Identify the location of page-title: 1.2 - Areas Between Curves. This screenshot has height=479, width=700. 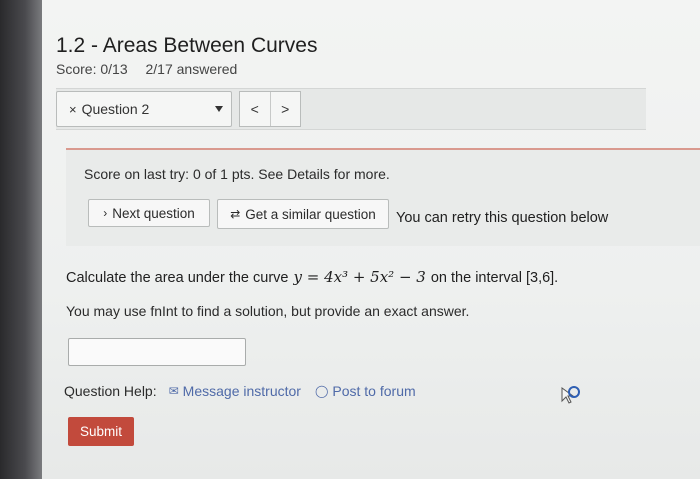
(187, 45).